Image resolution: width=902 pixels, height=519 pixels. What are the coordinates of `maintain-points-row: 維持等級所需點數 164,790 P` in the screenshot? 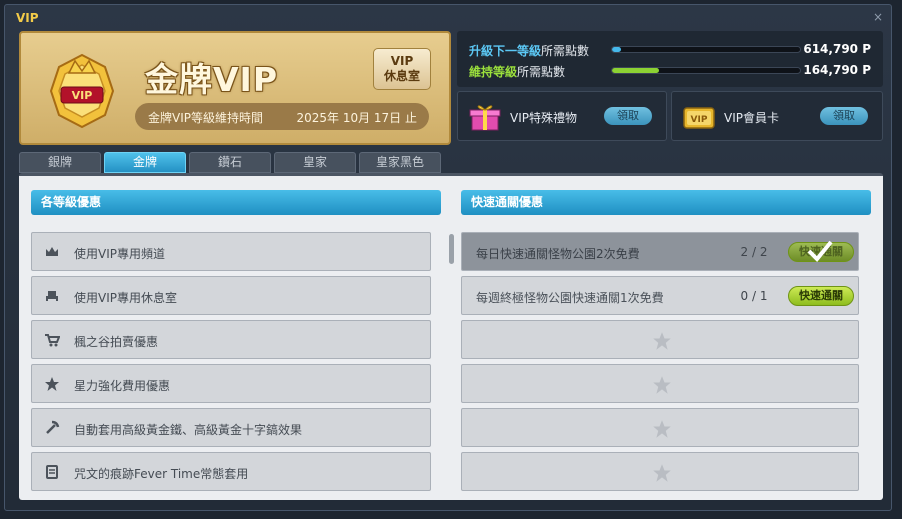 It's located at (670, 71).